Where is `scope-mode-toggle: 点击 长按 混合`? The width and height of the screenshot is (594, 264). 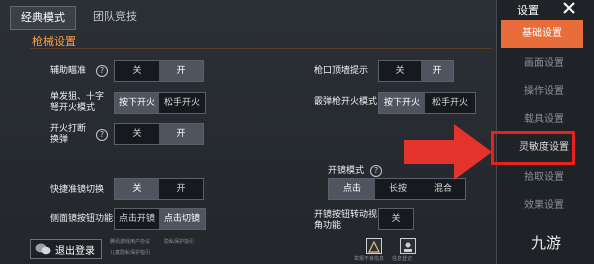
scope-mode-toggle: 点击 长按 混合 is located at coordinates (397, 189).